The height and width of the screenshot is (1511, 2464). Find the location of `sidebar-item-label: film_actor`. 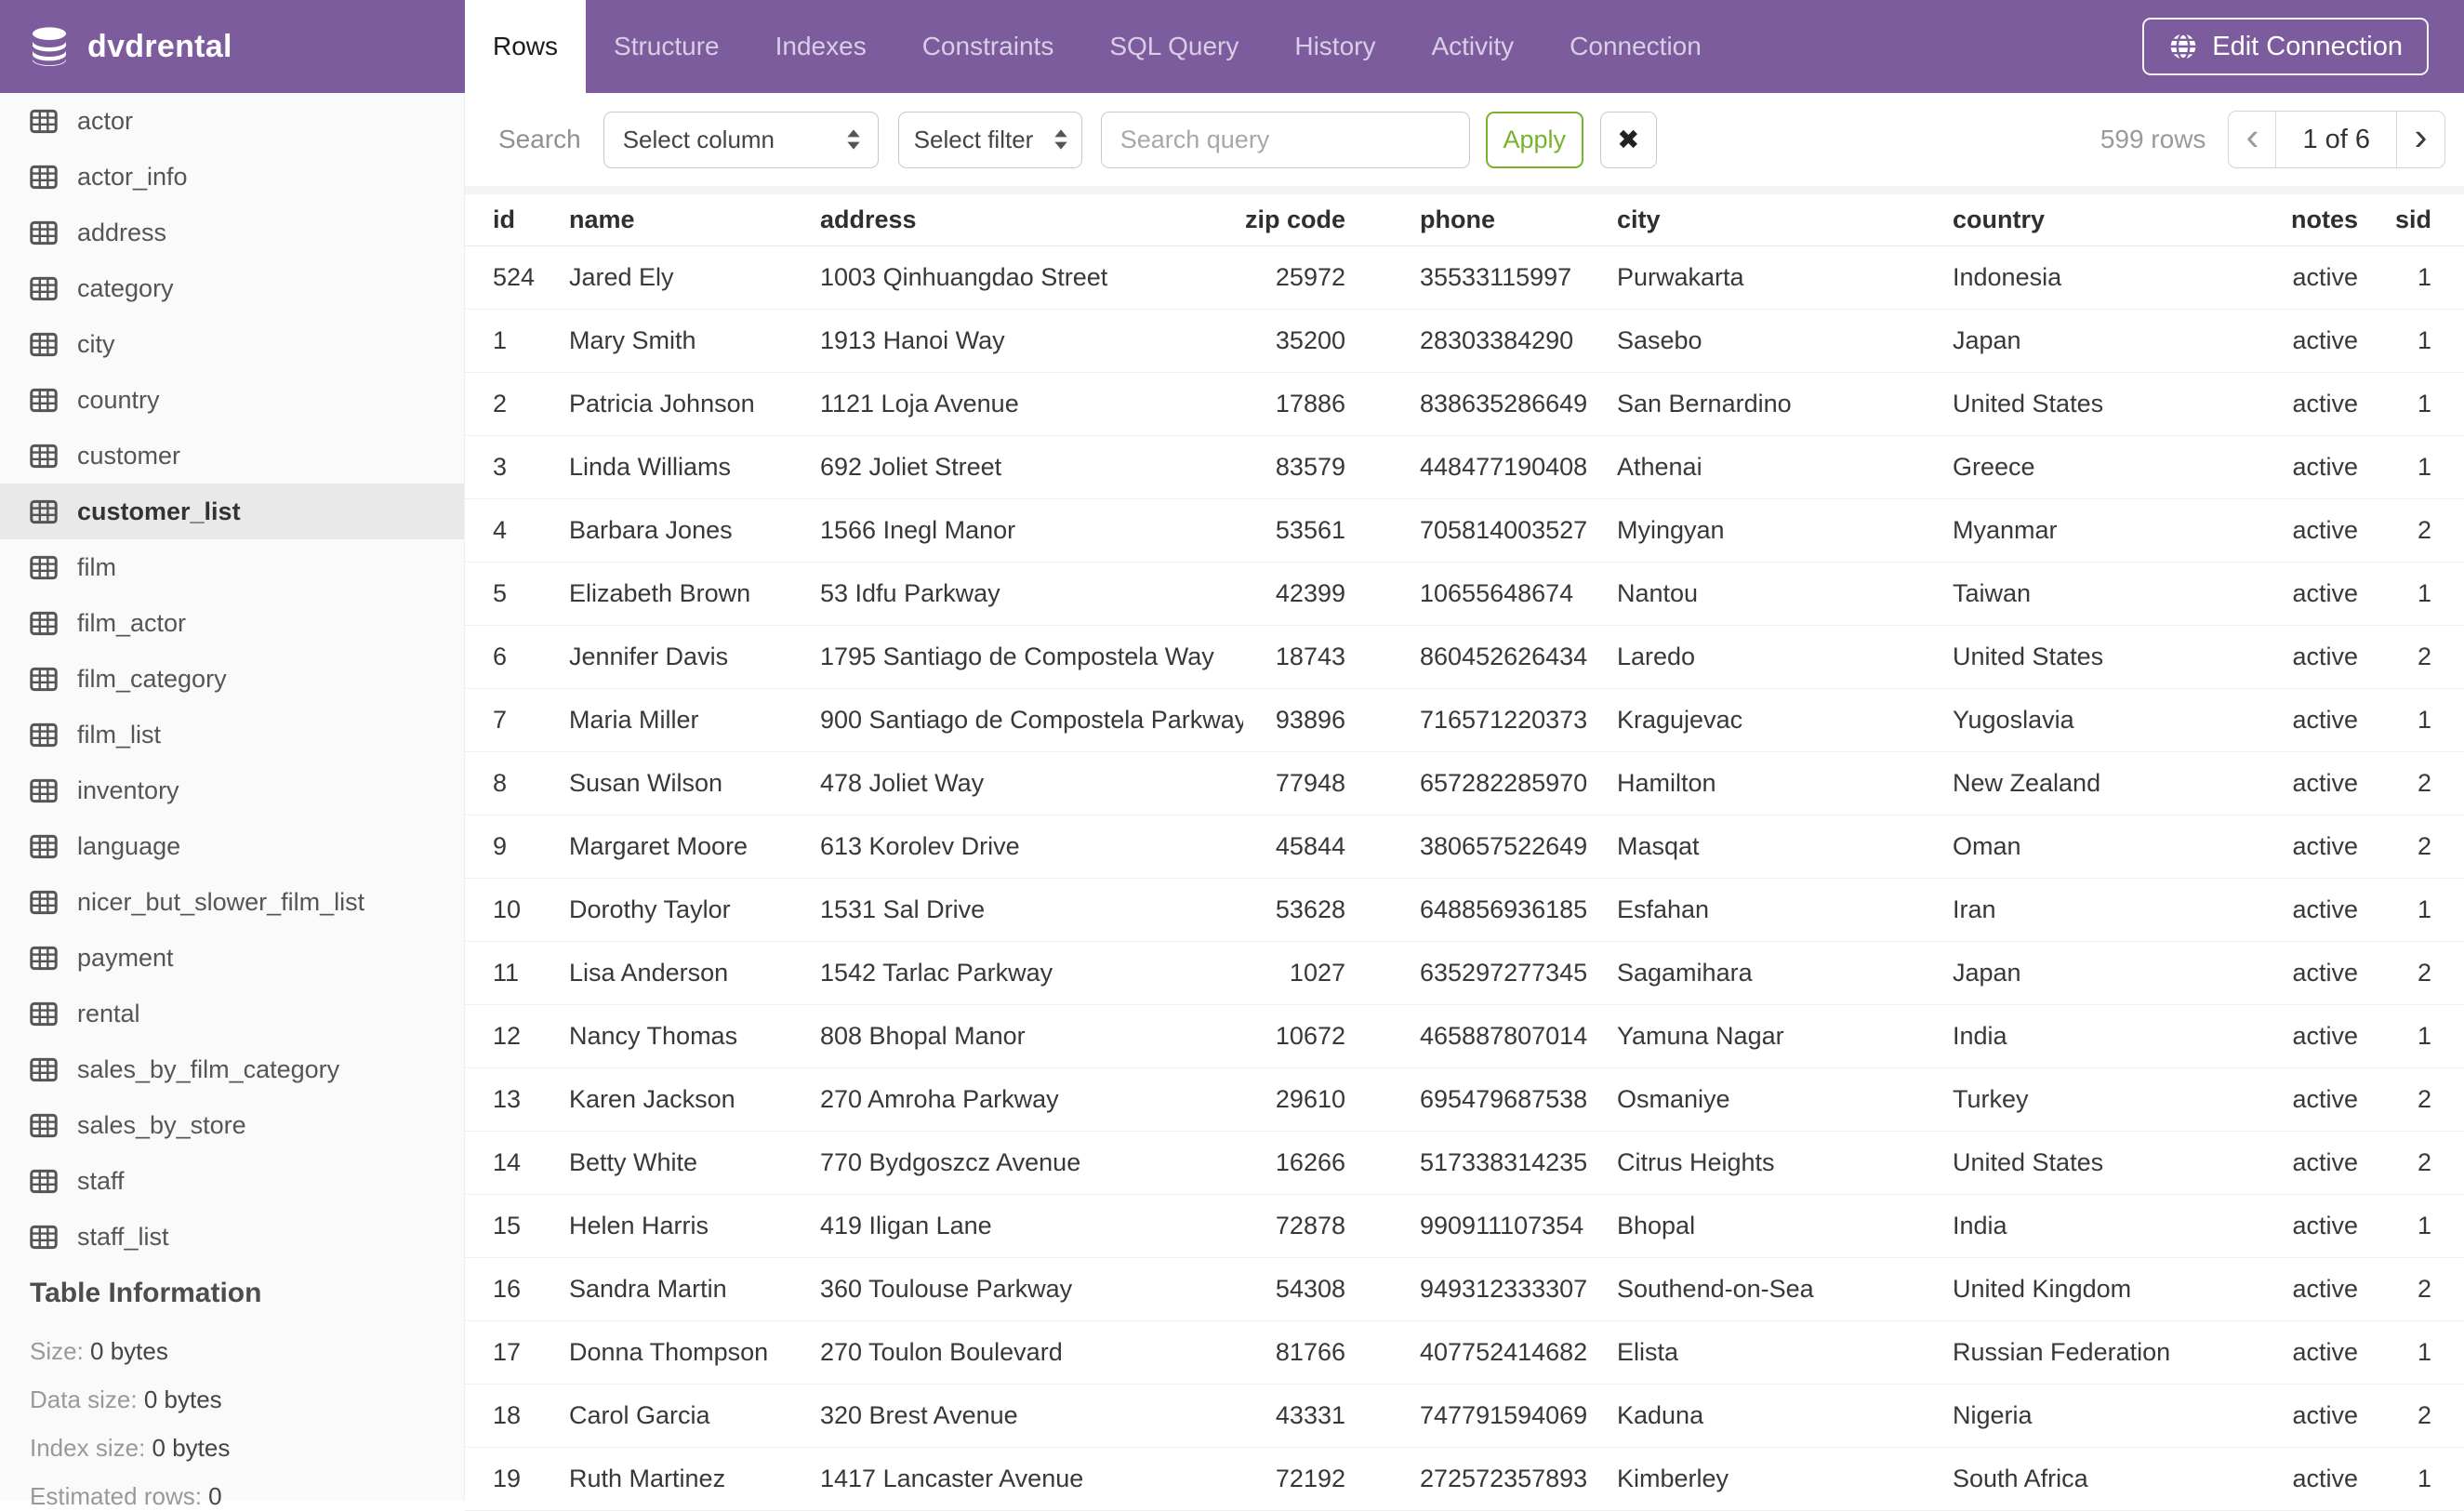

sidebar-item-label: film_actor is located at coordinates (131, 623).